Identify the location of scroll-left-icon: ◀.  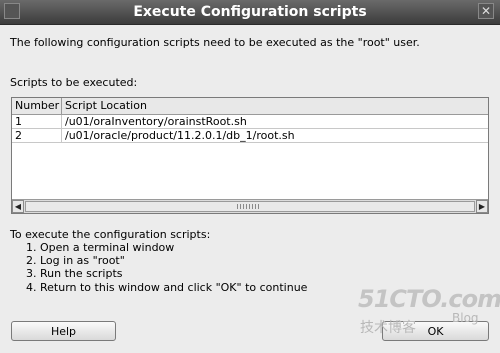
(18, 206).